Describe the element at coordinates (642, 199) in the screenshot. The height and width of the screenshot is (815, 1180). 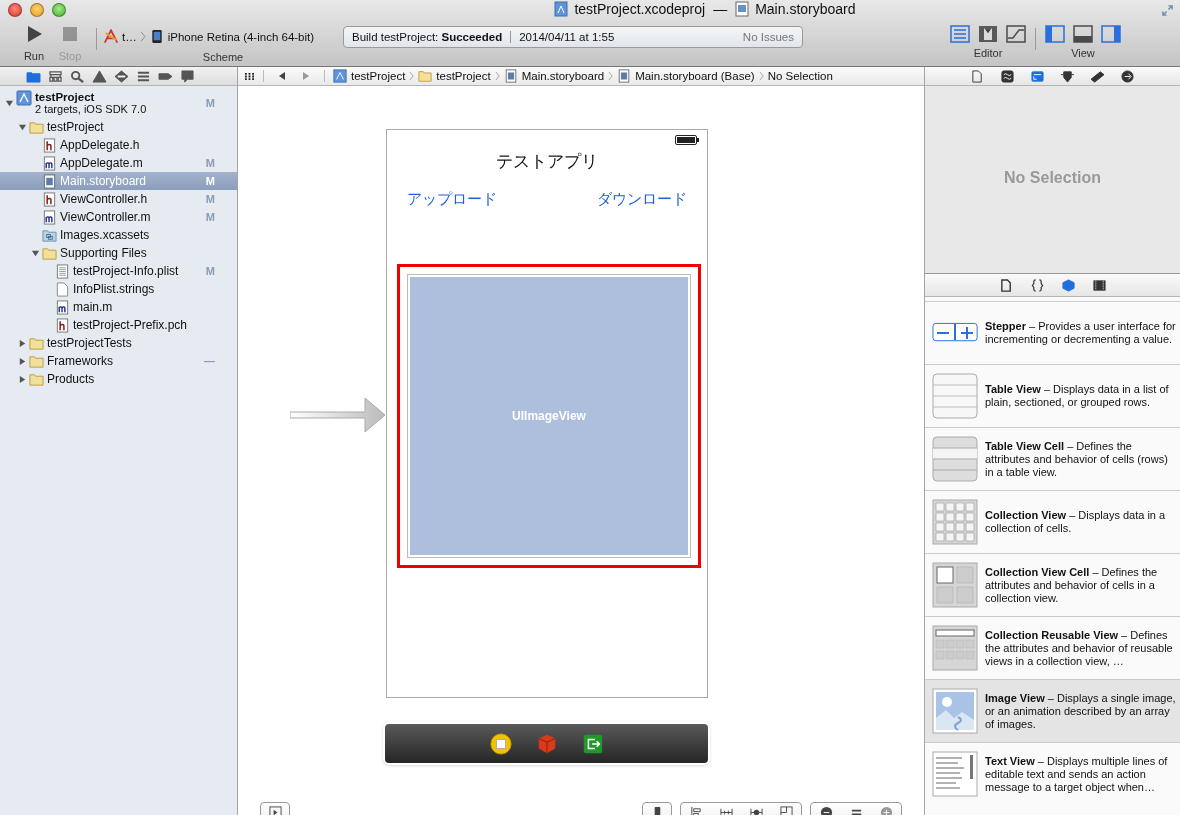
I see `scene-button: ダウンロード` at that location.